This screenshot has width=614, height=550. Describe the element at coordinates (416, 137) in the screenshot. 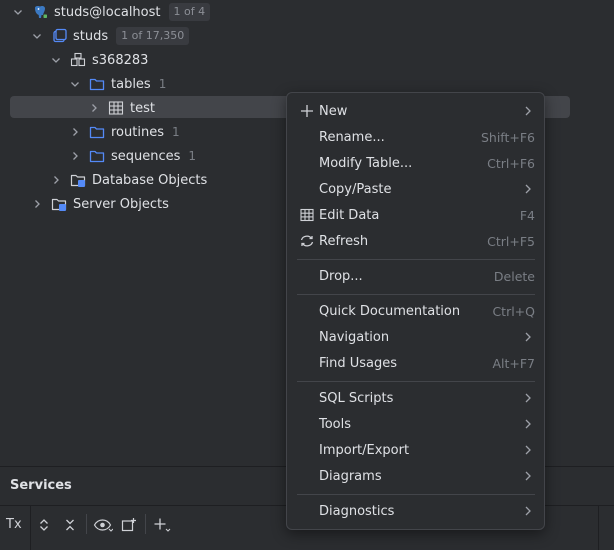

I see `menu-item-rename: Rename... Shift+F6` at that location.